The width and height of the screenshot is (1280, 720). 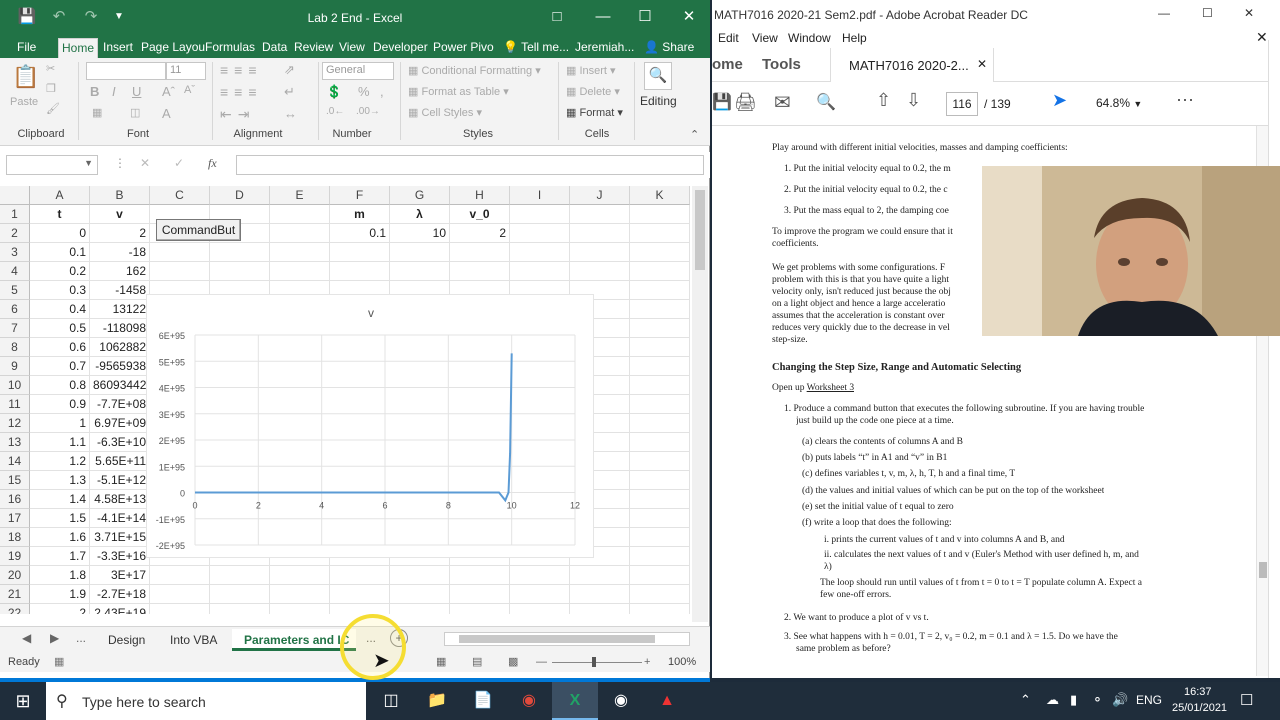 What do you see at coordinates (193, 640) in the screenshot?
I see `sheet-tab-into-vba: Into VBA` at bounding box center [193, 640].